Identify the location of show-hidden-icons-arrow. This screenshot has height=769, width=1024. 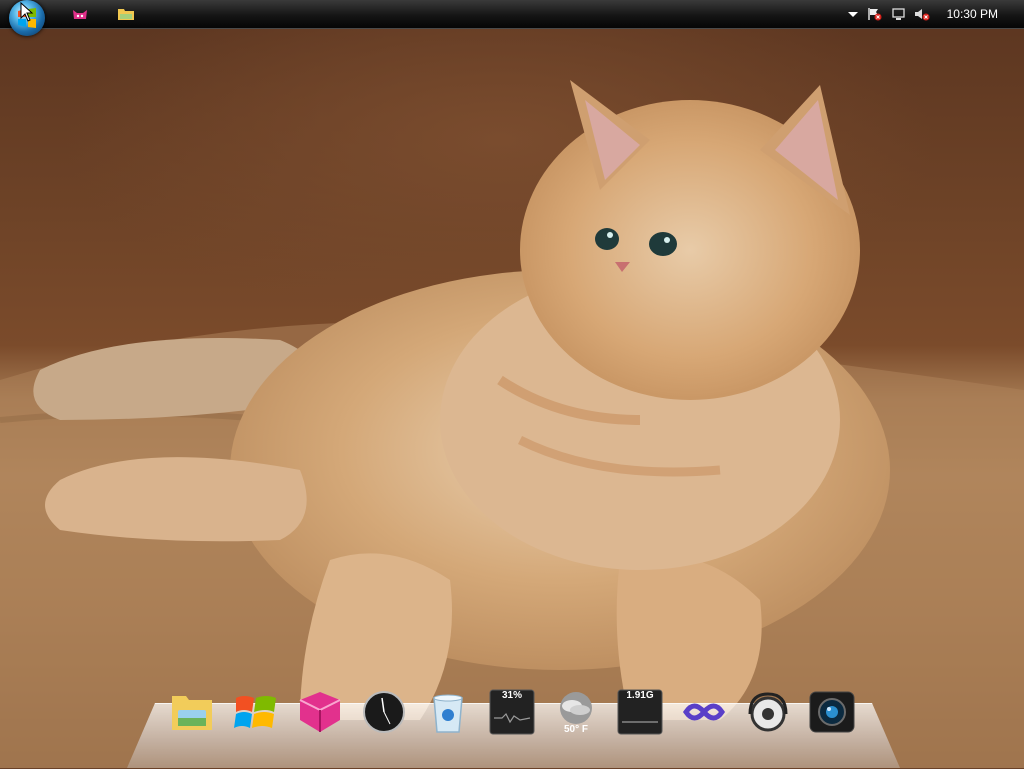
(853, 14).